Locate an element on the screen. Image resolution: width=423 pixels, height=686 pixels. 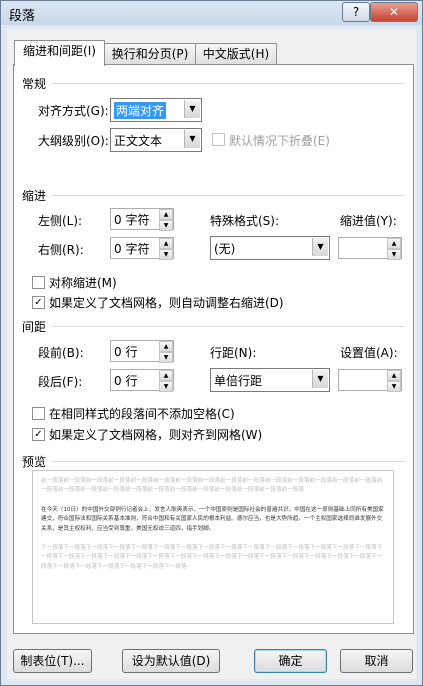
section-general-heading: 常规 is located at coordinates (34, 84).